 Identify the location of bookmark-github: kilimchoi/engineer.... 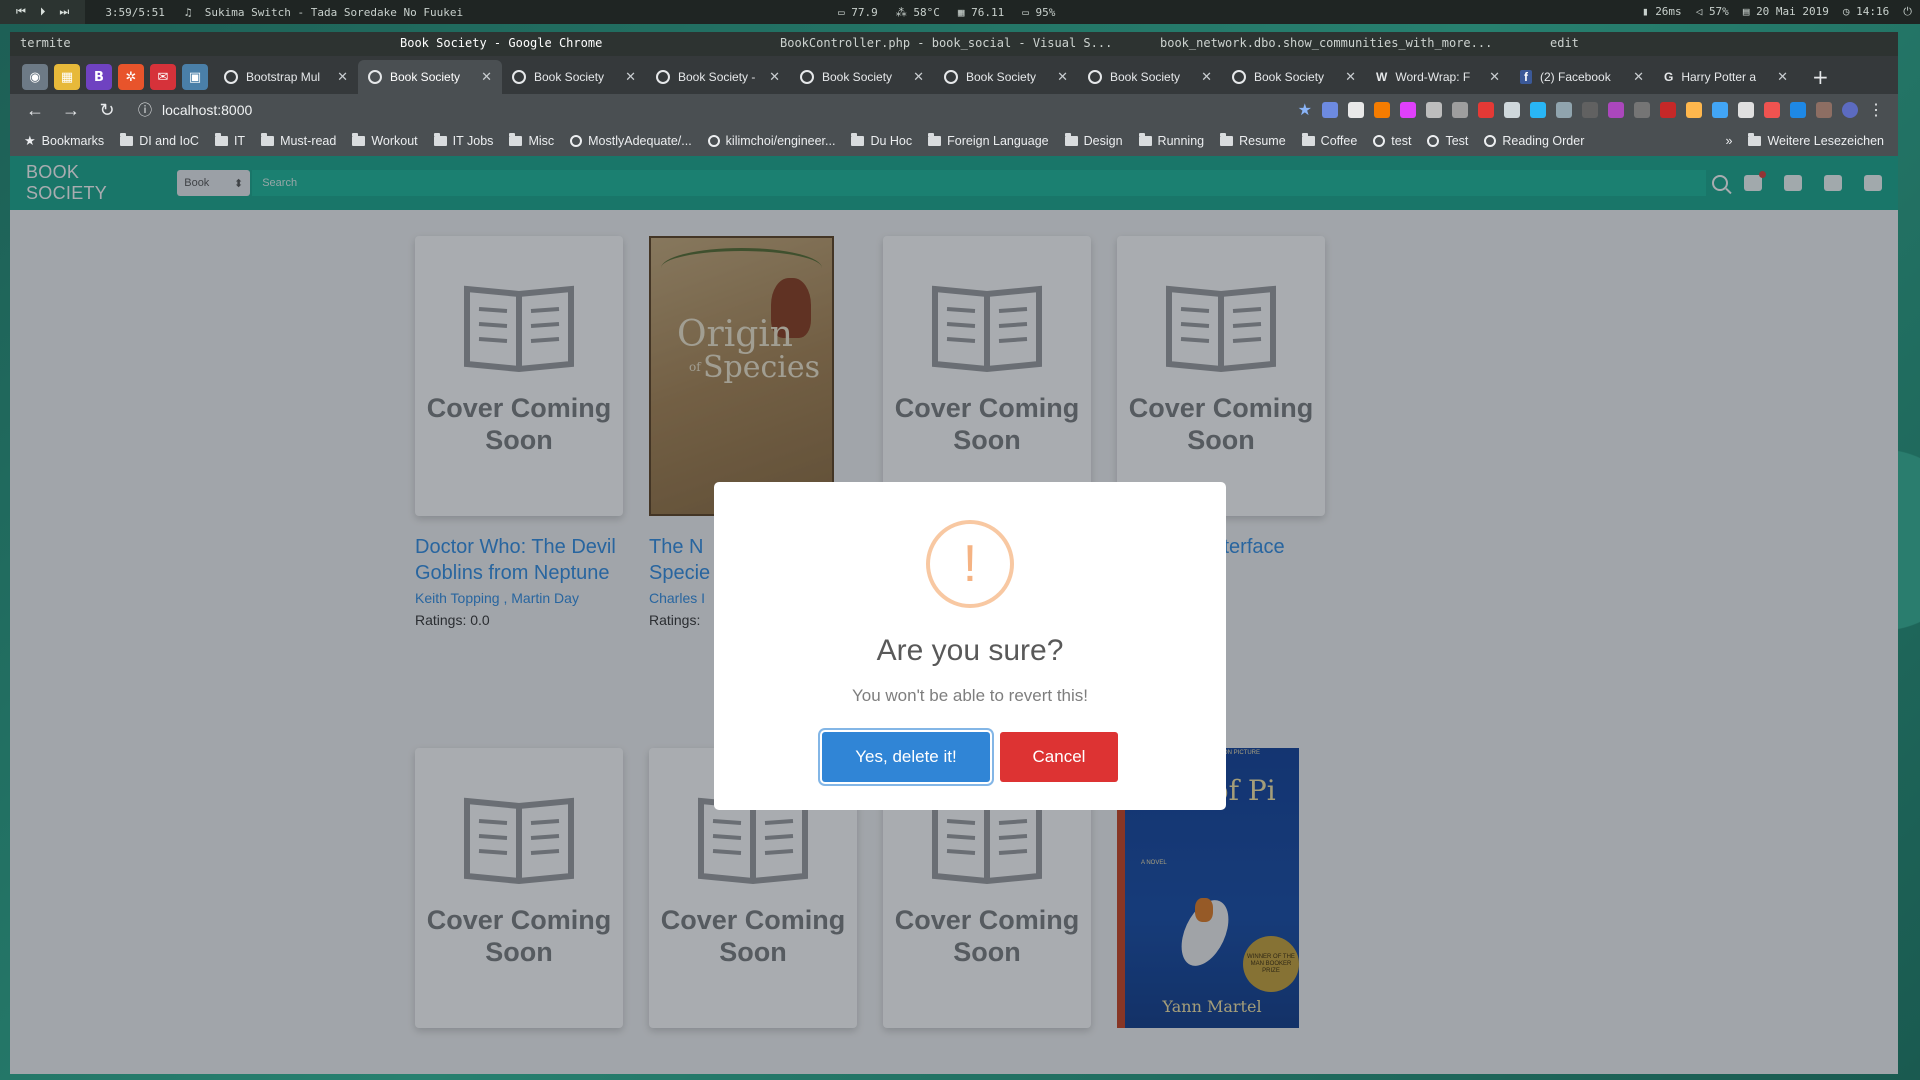
(771, 141).